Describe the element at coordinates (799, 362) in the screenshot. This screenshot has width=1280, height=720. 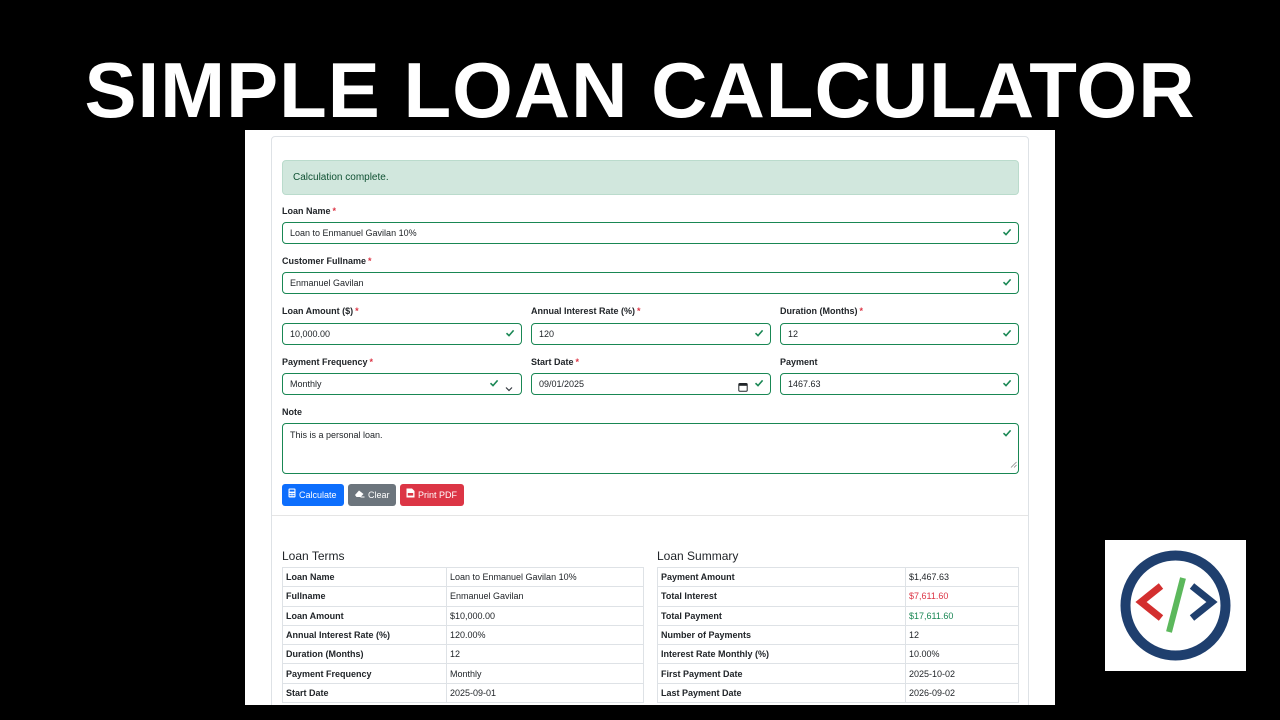
I see `payment-label: Payment` at that location.